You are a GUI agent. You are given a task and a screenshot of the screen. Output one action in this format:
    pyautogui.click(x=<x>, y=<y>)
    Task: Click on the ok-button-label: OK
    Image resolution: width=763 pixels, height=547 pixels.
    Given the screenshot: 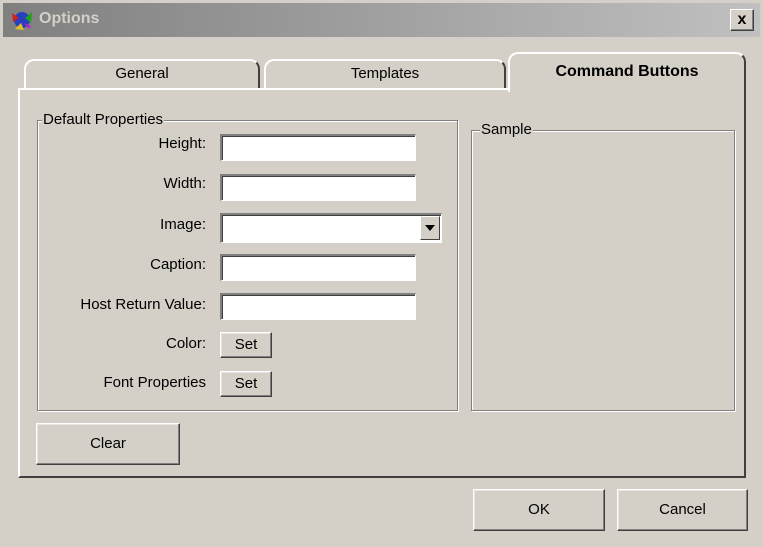 What is the action you would take?
    pyautogui.click(x=539, y=509)
    